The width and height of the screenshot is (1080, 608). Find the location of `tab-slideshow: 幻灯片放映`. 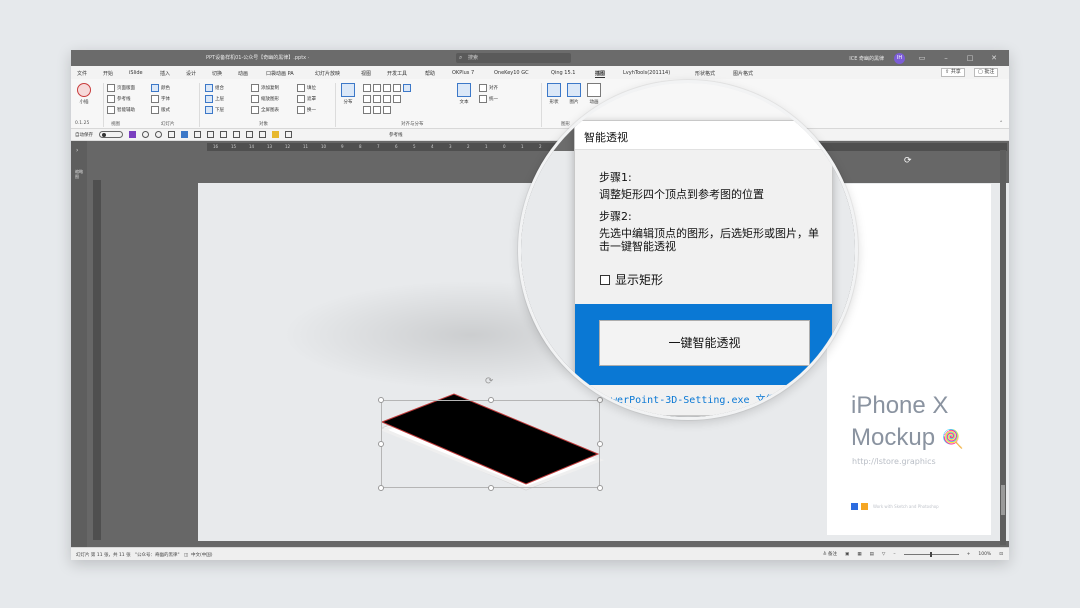

tab-slideshow: 幻灯片放映 is located at coordinates (327, 73).